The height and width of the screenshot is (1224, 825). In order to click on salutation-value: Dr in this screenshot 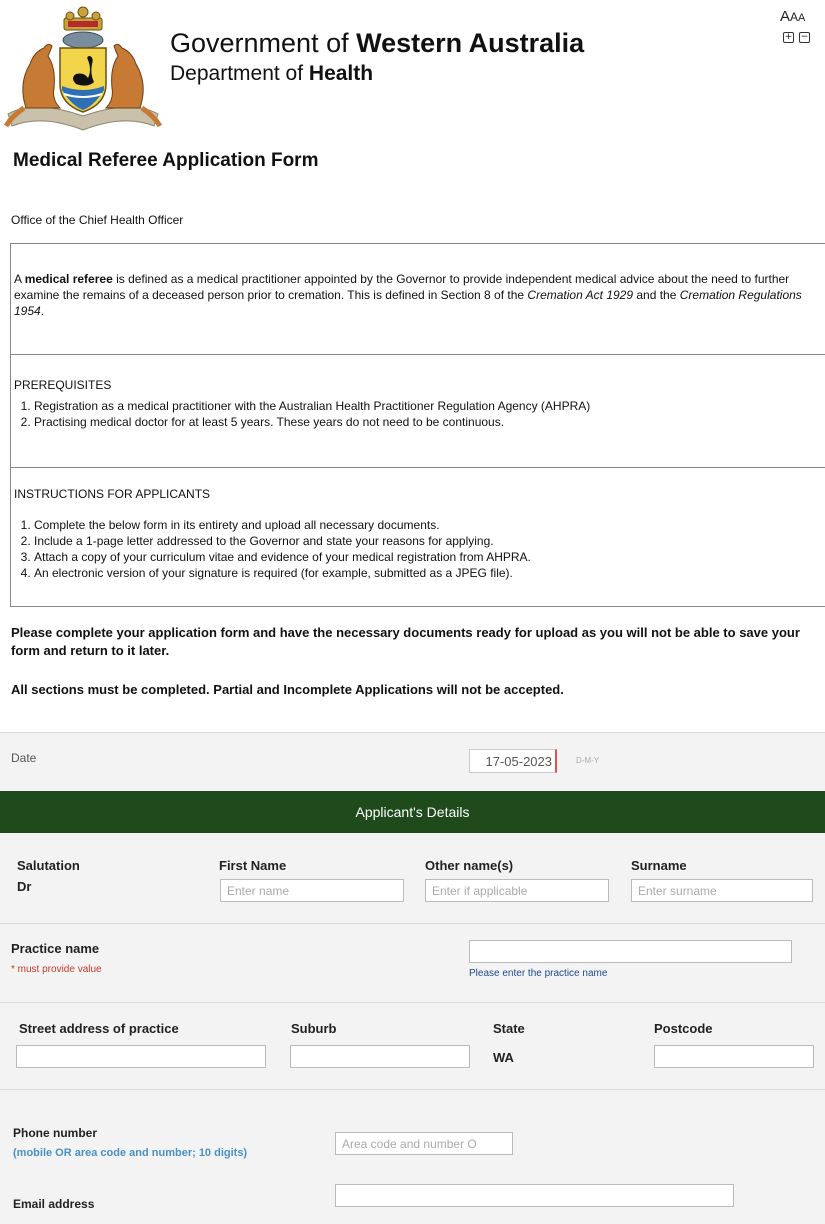, I will do `click(24, 886)`.